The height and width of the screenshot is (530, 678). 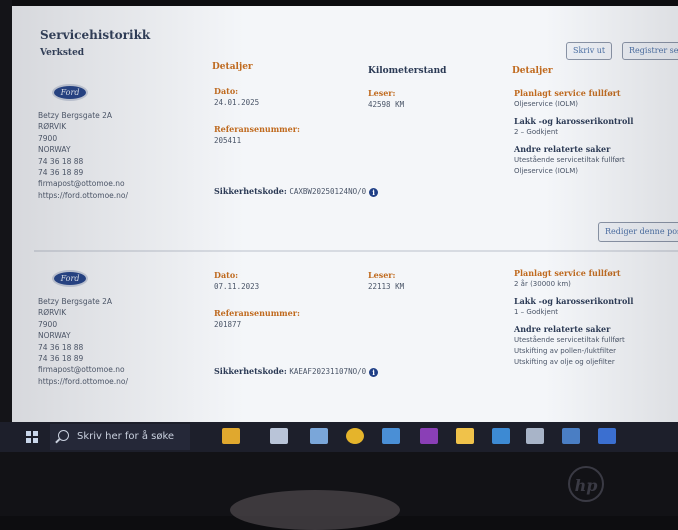 I want to click on onenote-icon, so click(x=429, y=436).